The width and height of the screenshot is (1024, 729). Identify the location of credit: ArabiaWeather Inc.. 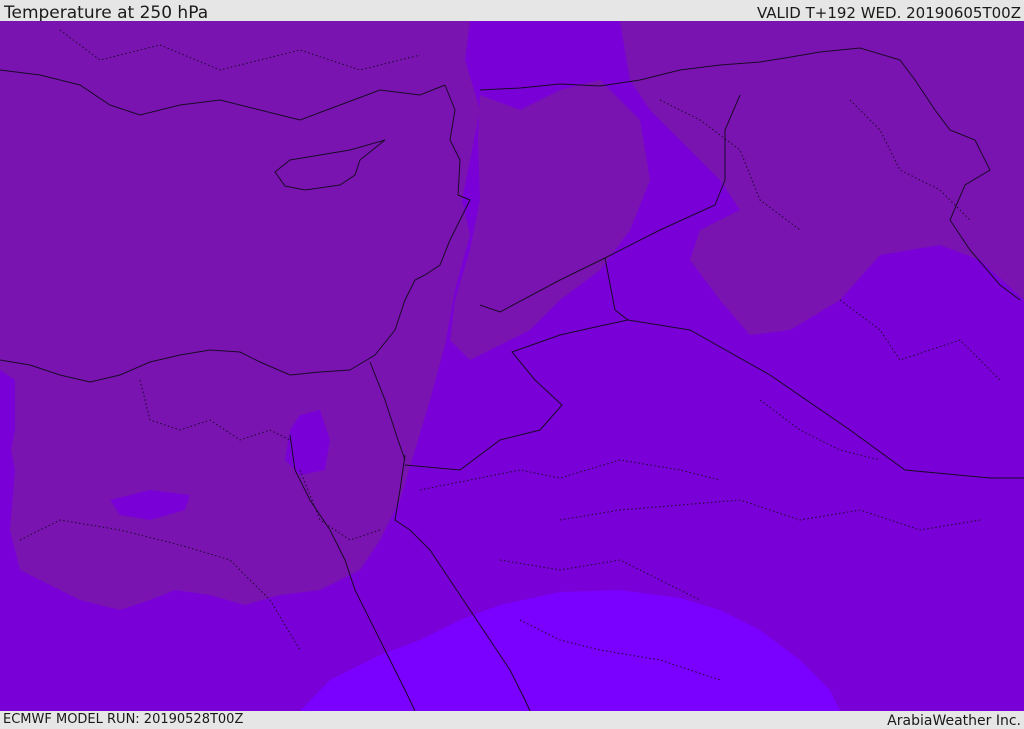
(954, 721).